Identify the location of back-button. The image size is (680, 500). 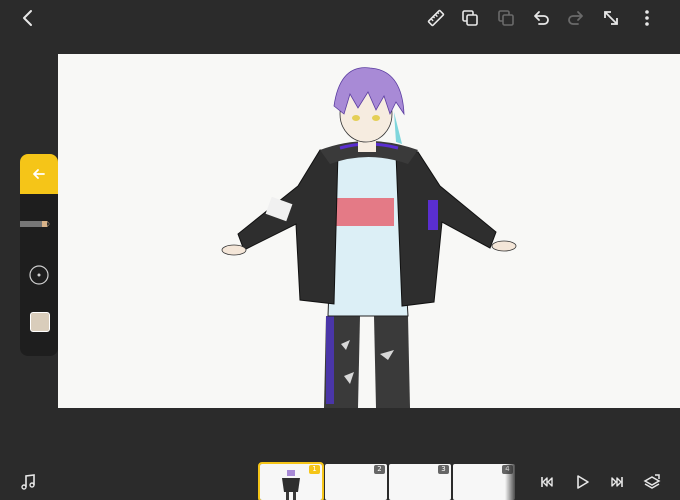
(28, 18).